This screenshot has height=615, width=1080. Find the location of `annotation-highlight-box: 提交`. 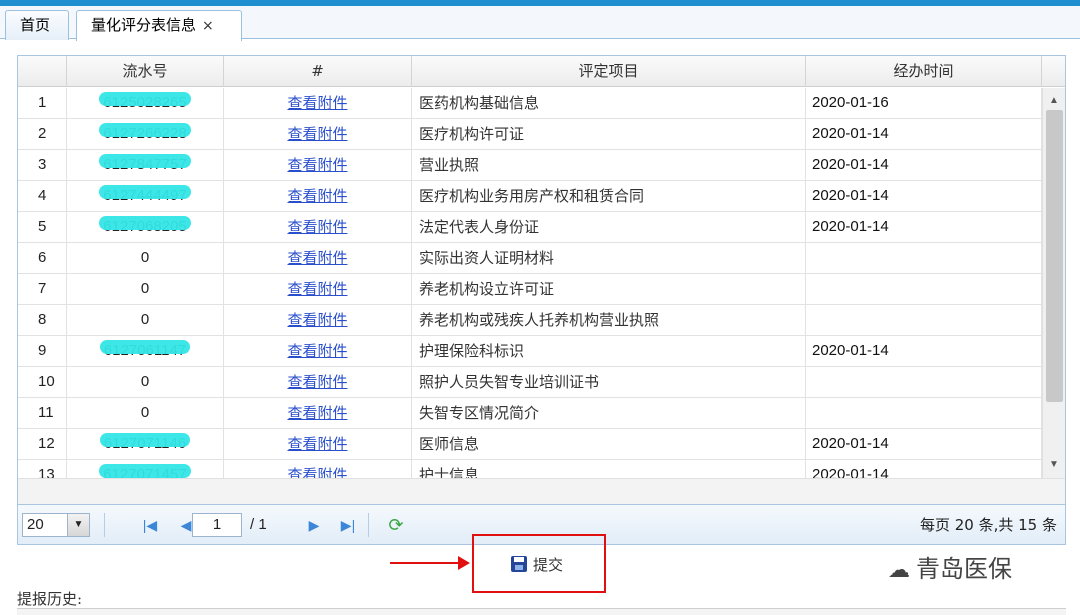

annotation-highlight-box: 提交 is located at coordinates (539, 563).